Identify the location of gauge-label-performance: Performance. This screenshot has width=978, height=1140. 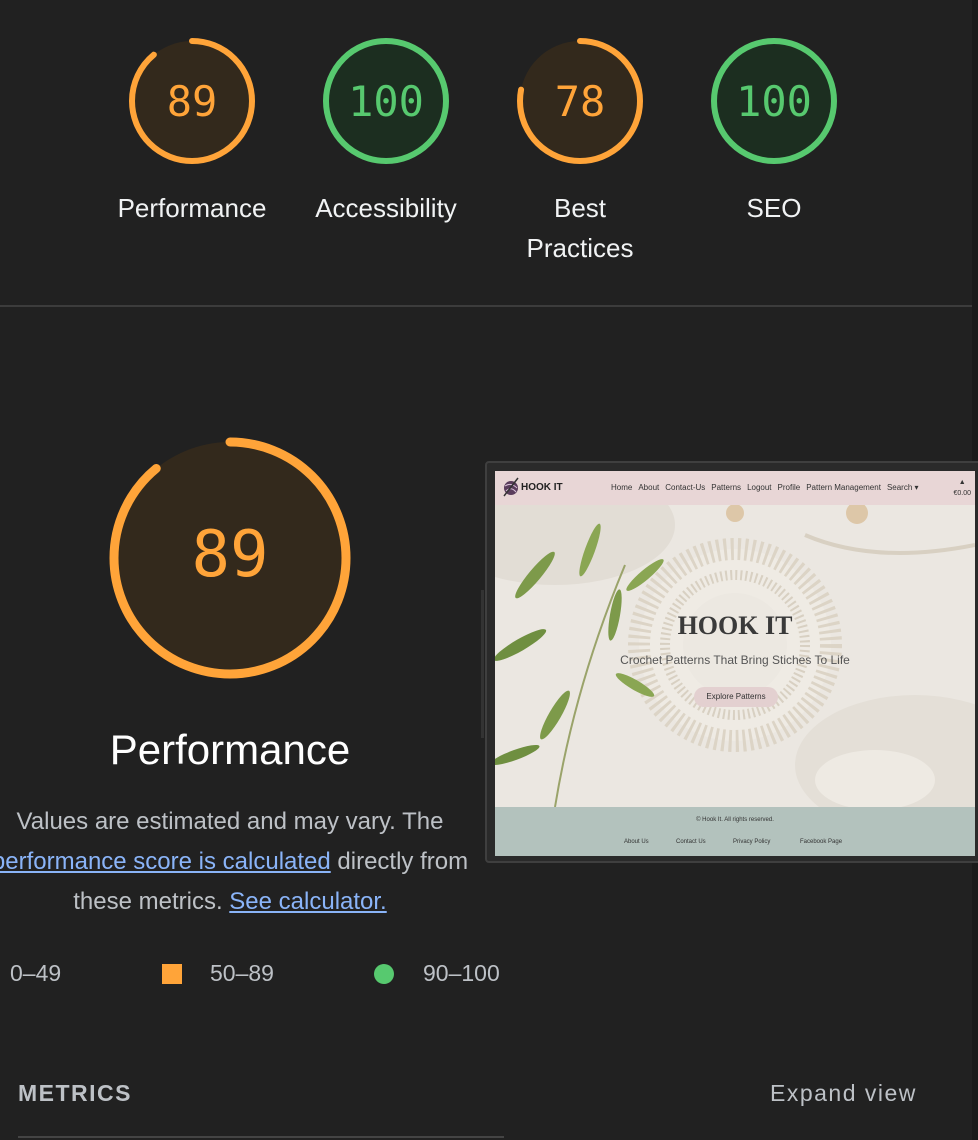
(192, 208).